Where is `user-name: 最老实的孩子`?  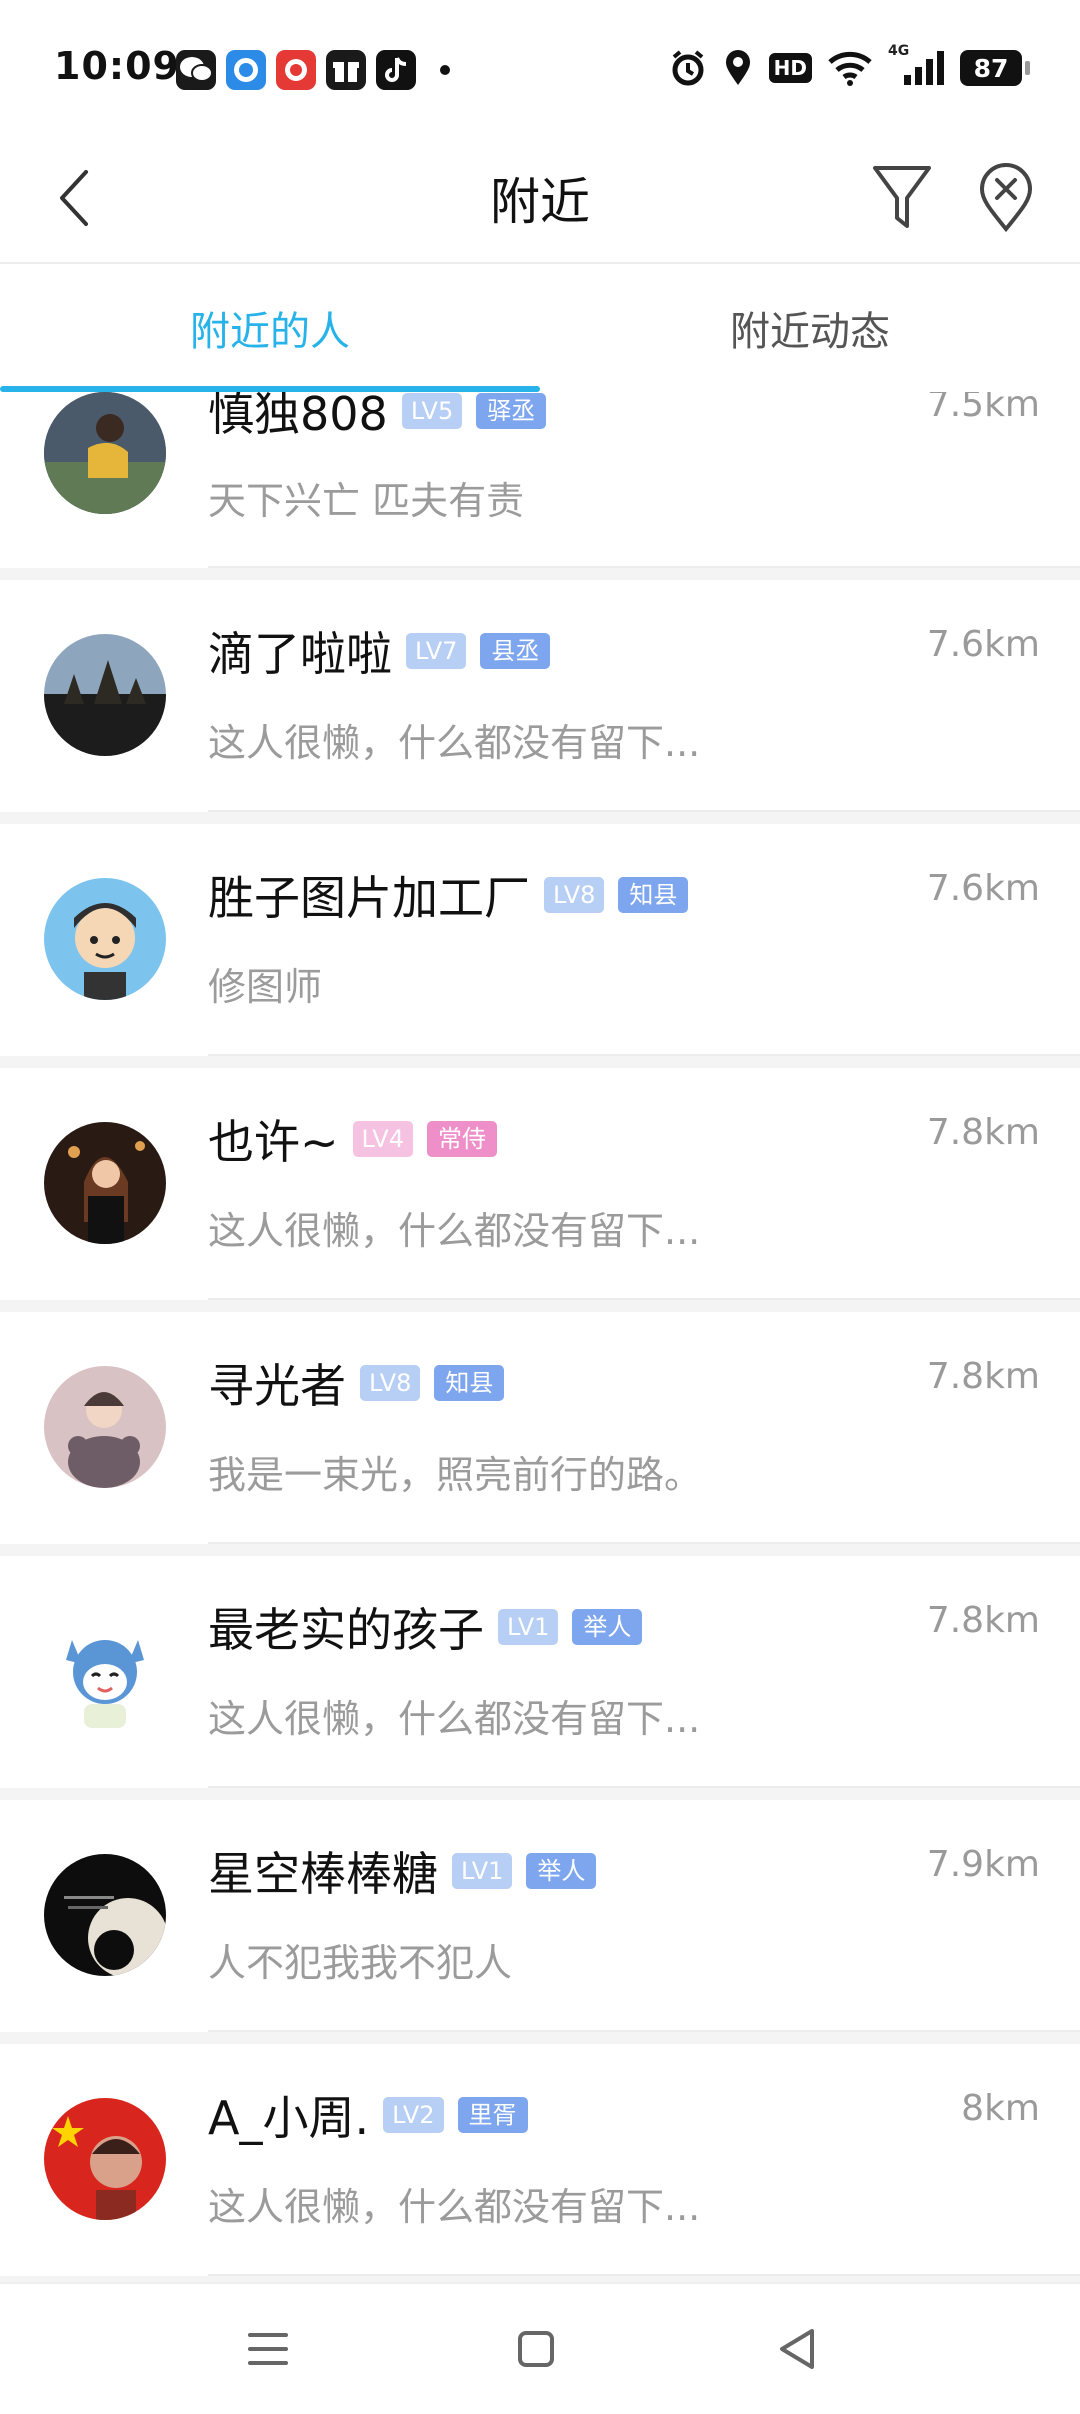
user-name: 最老实的孩子 is located at coordinates (346, 1630).